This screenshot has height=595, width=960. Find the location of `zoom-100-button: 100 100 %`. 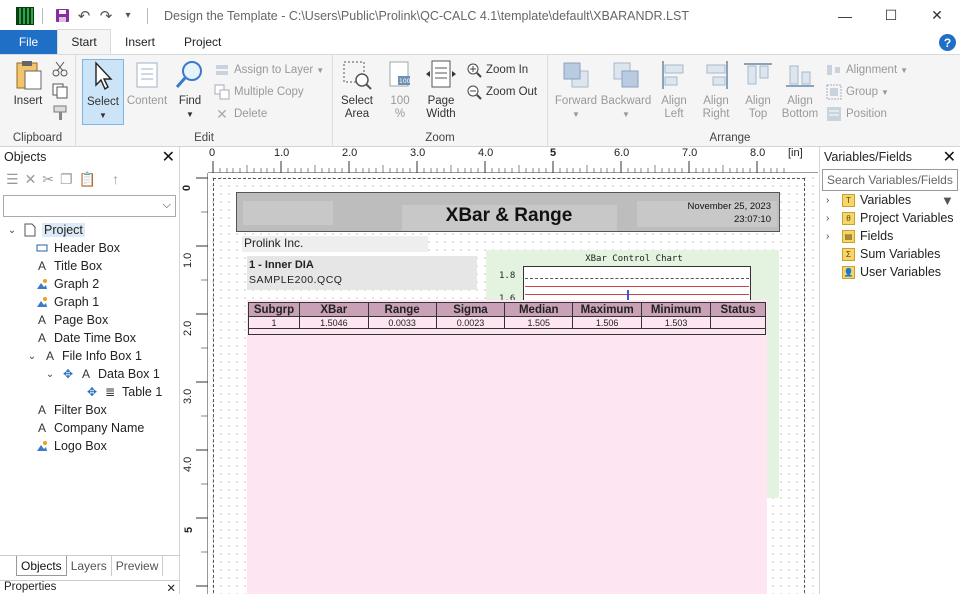

zoom-100-button: 100 100 % is located at coordinates (400, 90).